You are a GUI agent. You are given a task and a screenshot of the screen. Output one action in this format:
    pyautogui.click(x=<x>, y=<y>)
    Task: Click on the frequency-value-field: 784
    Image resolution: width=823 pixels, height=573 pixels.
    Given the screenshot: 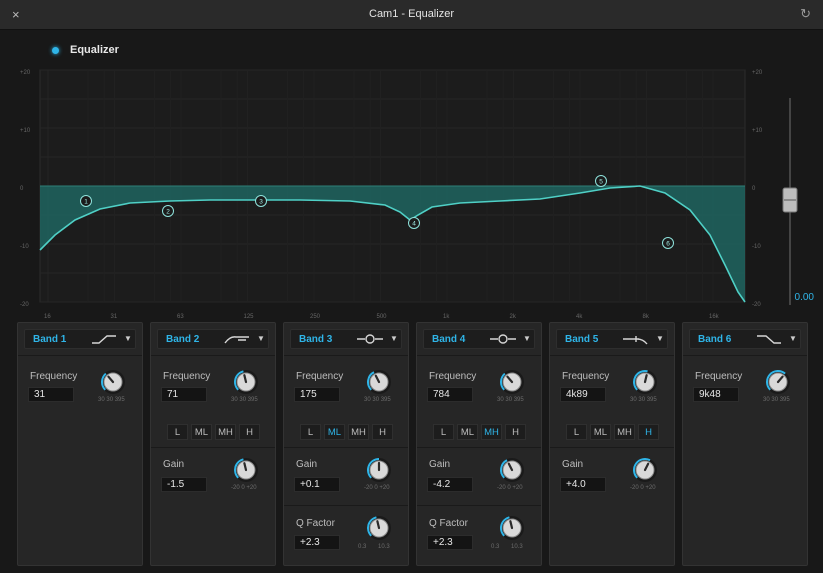 What is the action you would take?
    pyautogui.click(x=450, y=394)
    